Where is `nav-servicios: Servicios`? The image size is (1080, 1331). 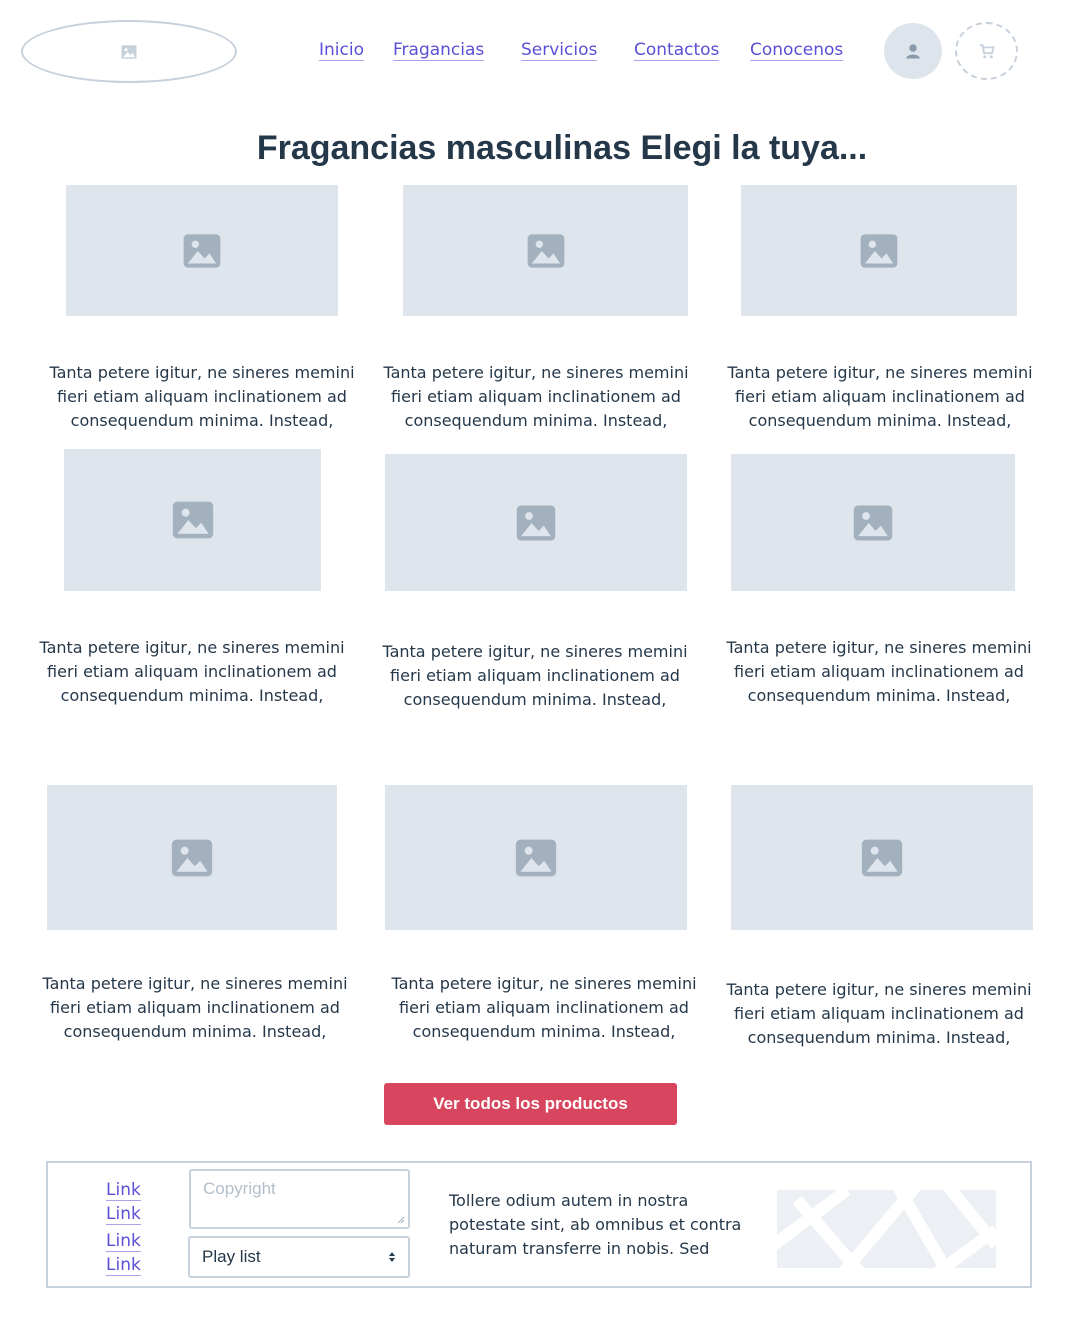
nav-servicios: Servicios is located at coordinates (559, 50).